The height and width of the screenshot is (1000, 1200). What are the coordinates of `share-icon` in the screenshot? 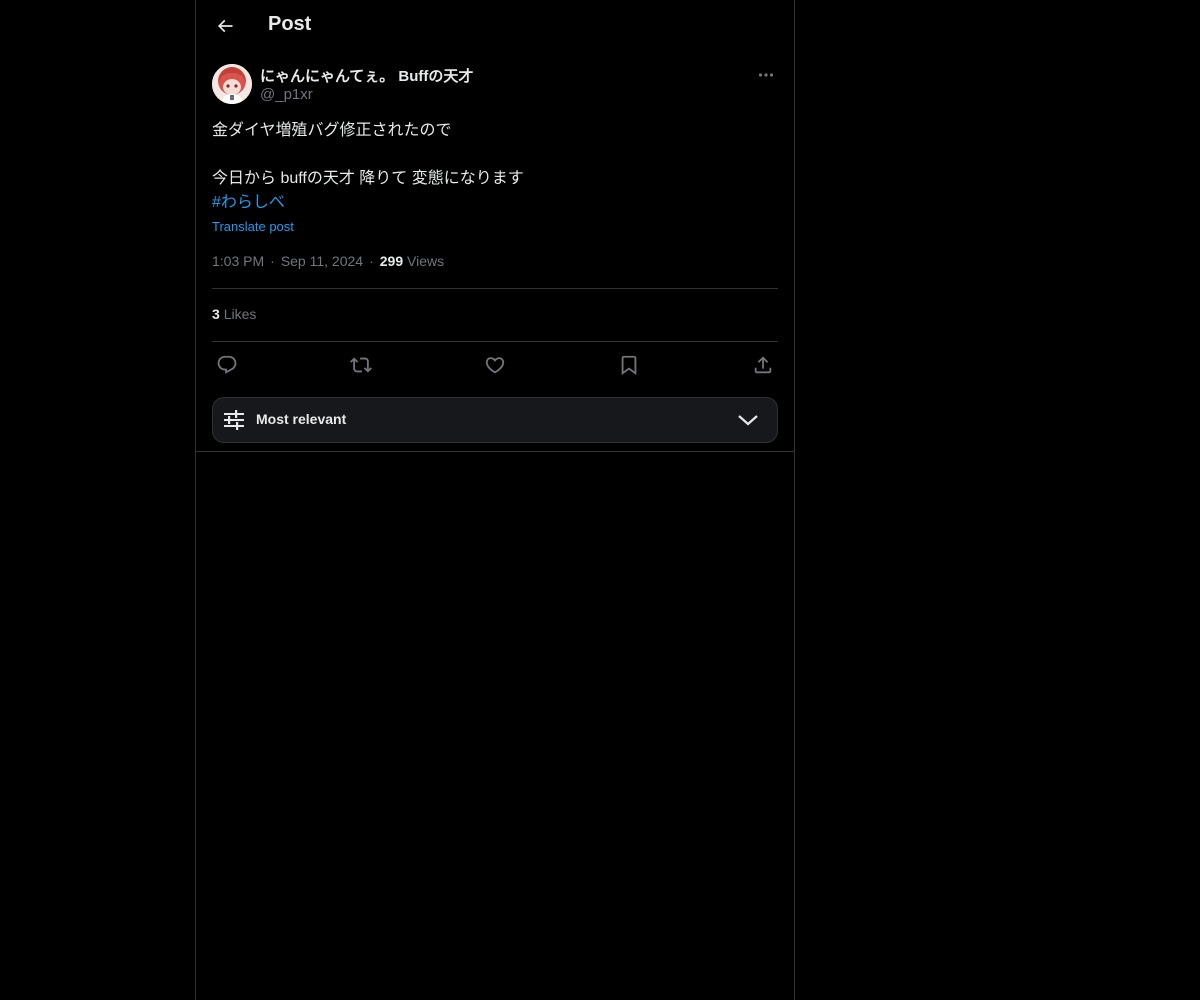 It's located at (763, 365).